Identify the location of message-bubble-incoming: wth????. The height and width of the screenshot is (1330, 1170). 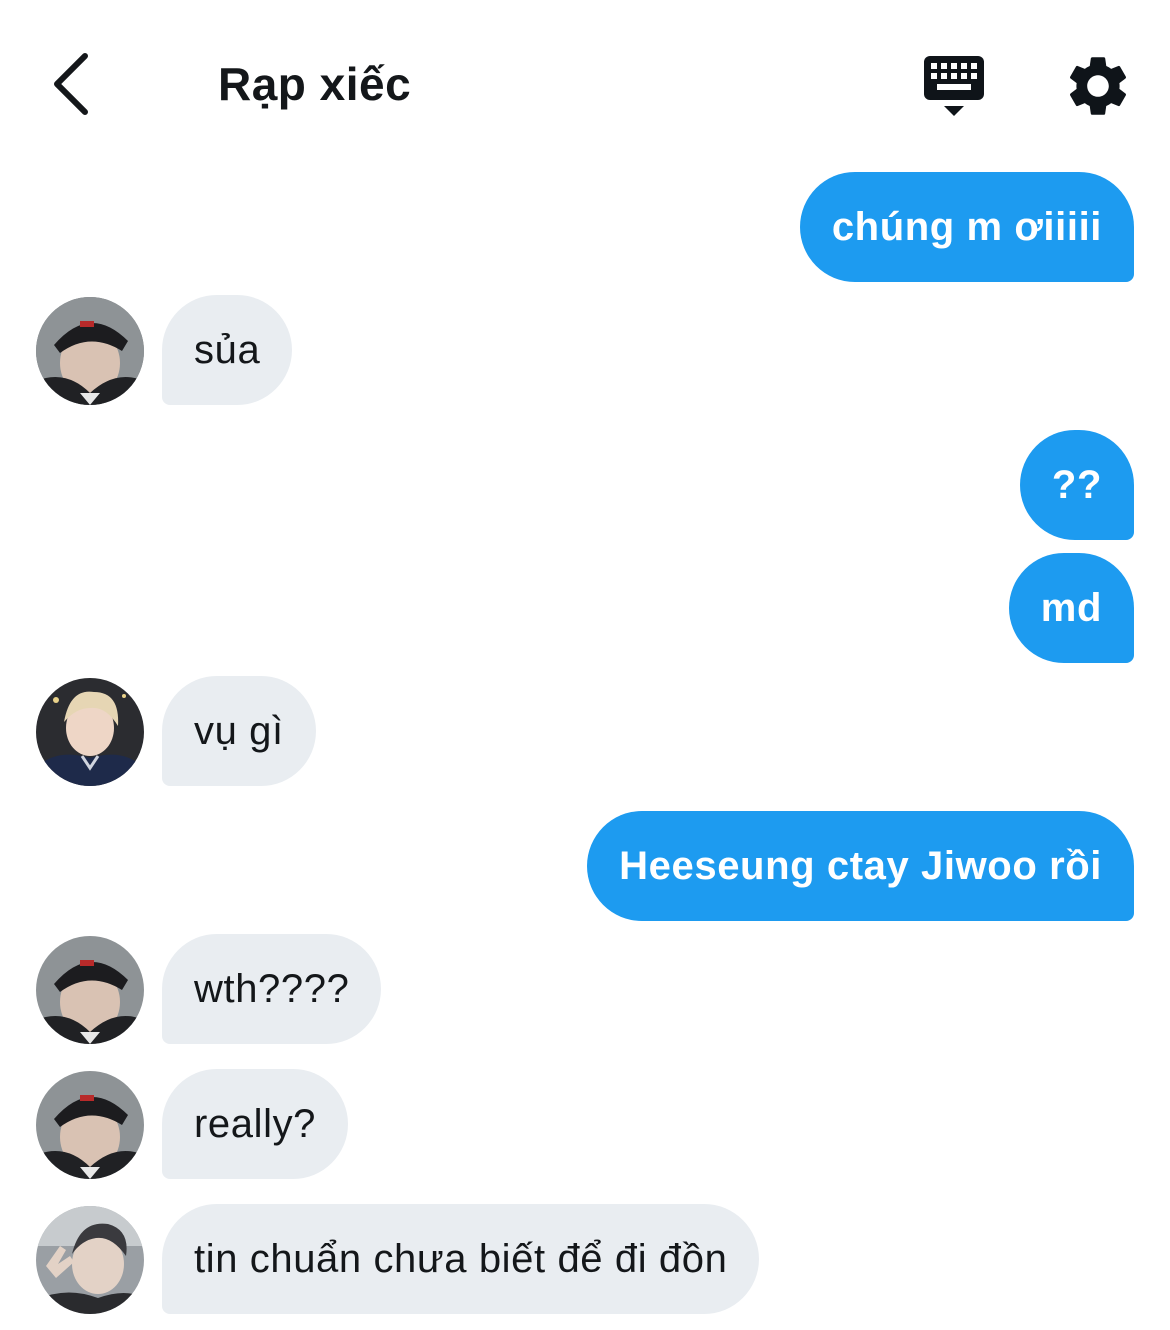
(272, 989).